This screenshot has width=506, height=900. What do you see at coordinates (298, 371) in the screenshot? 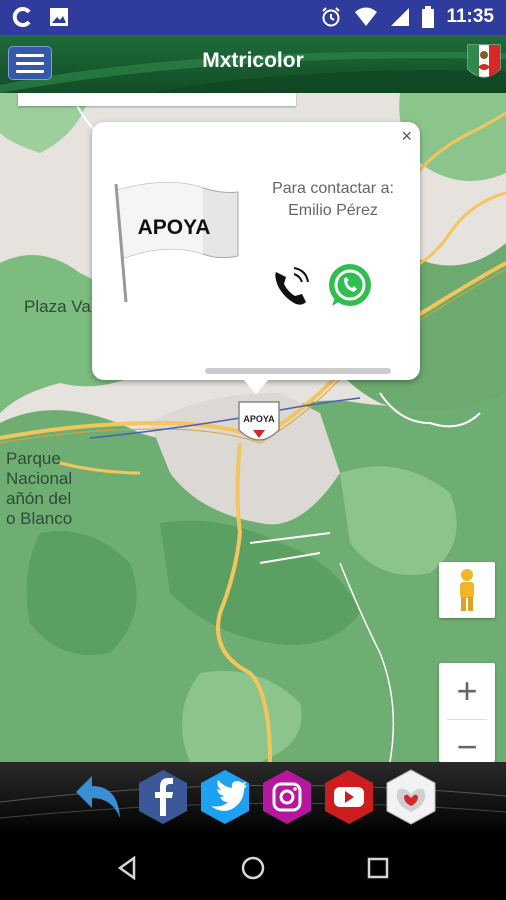
I see `info-window-scrollbar` at bounding box center [298, 371].